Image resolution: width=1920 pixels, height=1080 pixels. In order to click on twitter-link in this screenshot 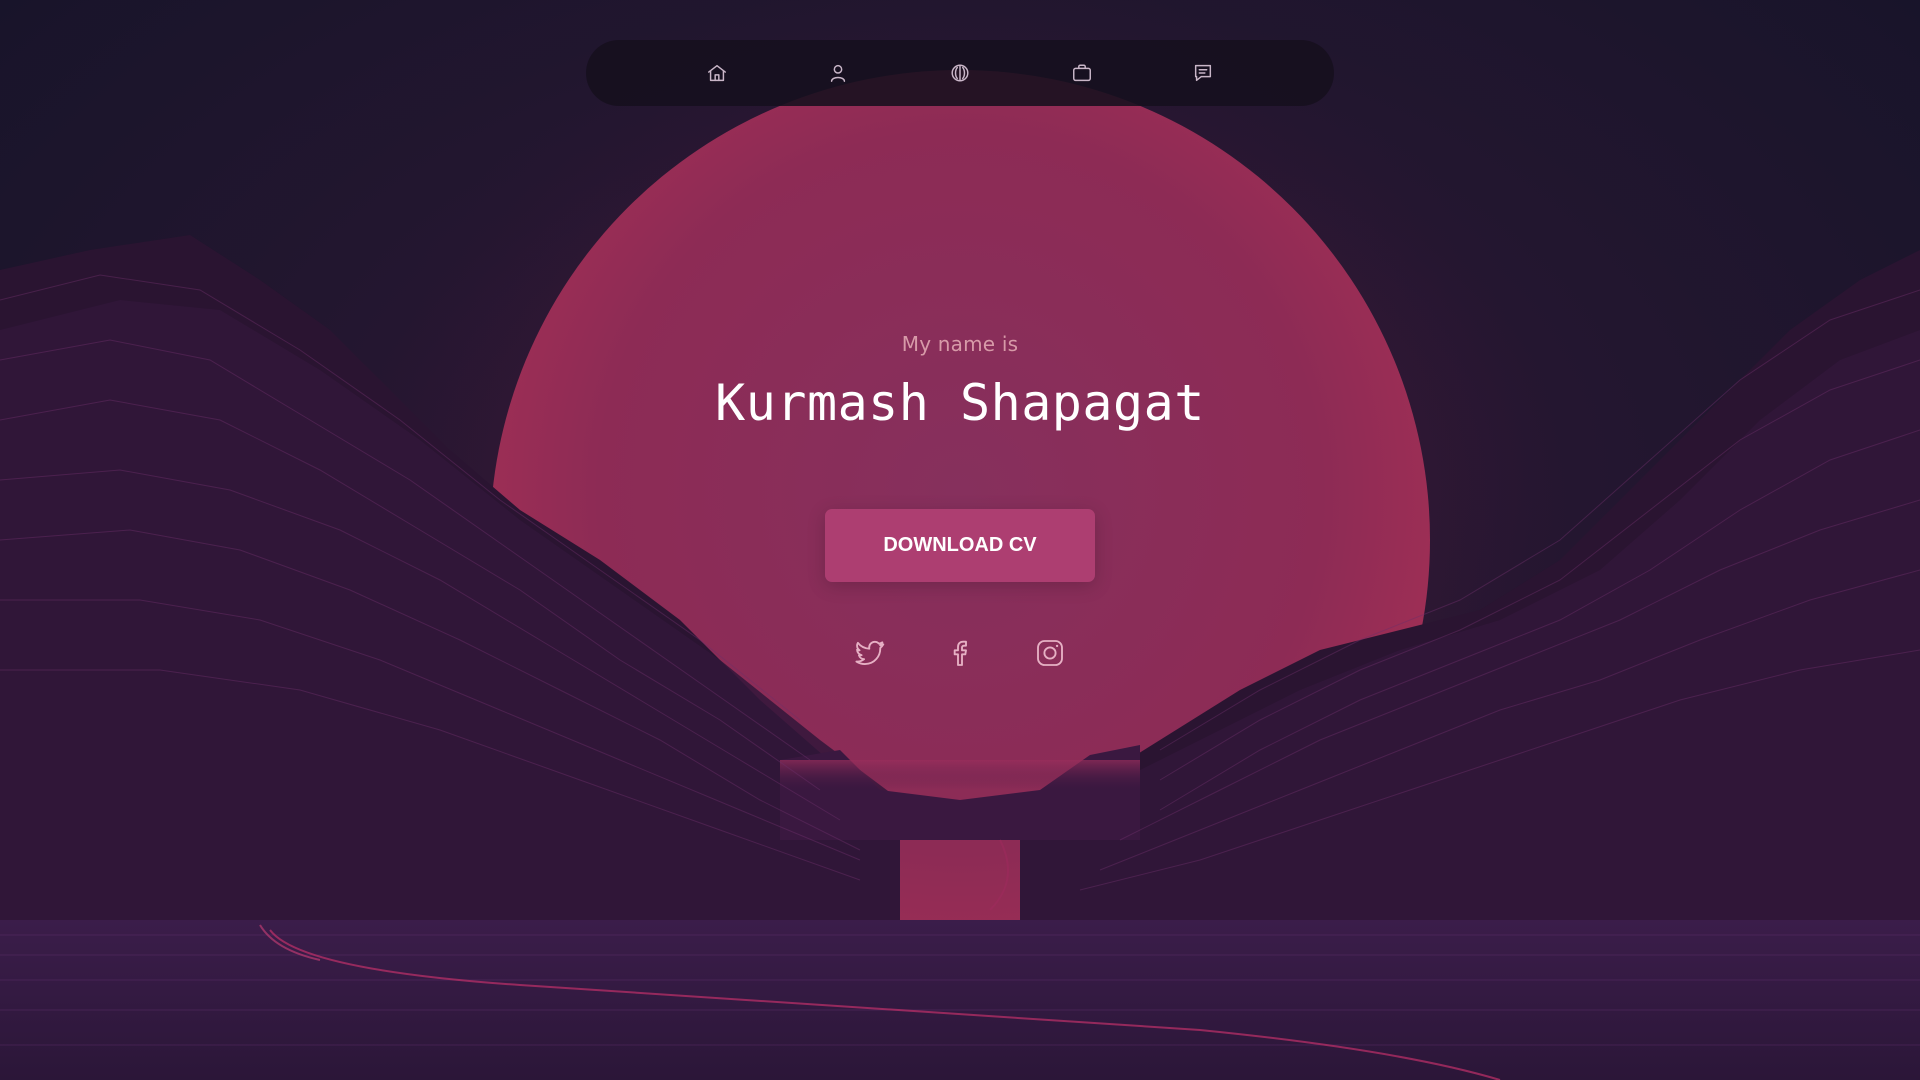, I will do `click(870, 653)`.